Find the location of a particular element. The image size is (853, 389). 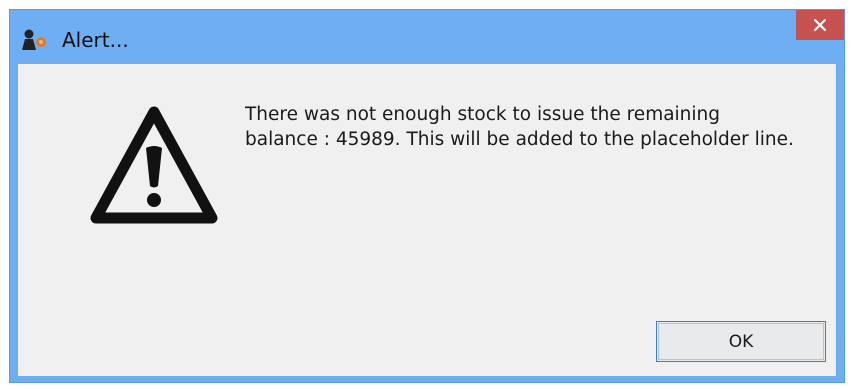

ok-button: OK is located at coordinates (741, 341).